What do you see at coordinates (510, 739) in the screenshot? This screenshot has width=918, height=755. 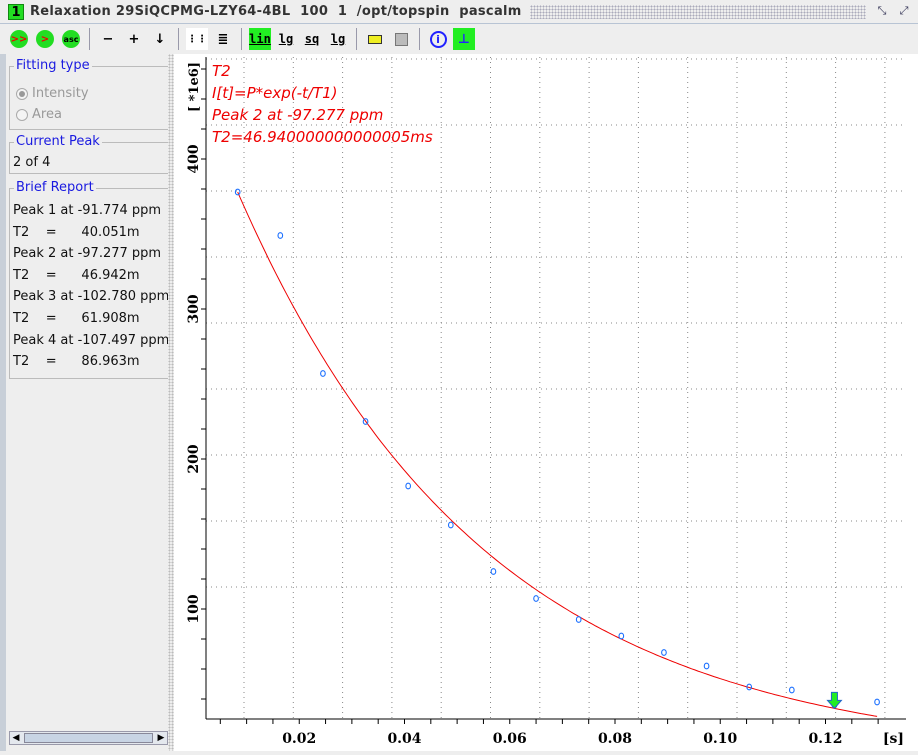 I see `x-tick-label: 0.06` at bounding box center [510, 739].